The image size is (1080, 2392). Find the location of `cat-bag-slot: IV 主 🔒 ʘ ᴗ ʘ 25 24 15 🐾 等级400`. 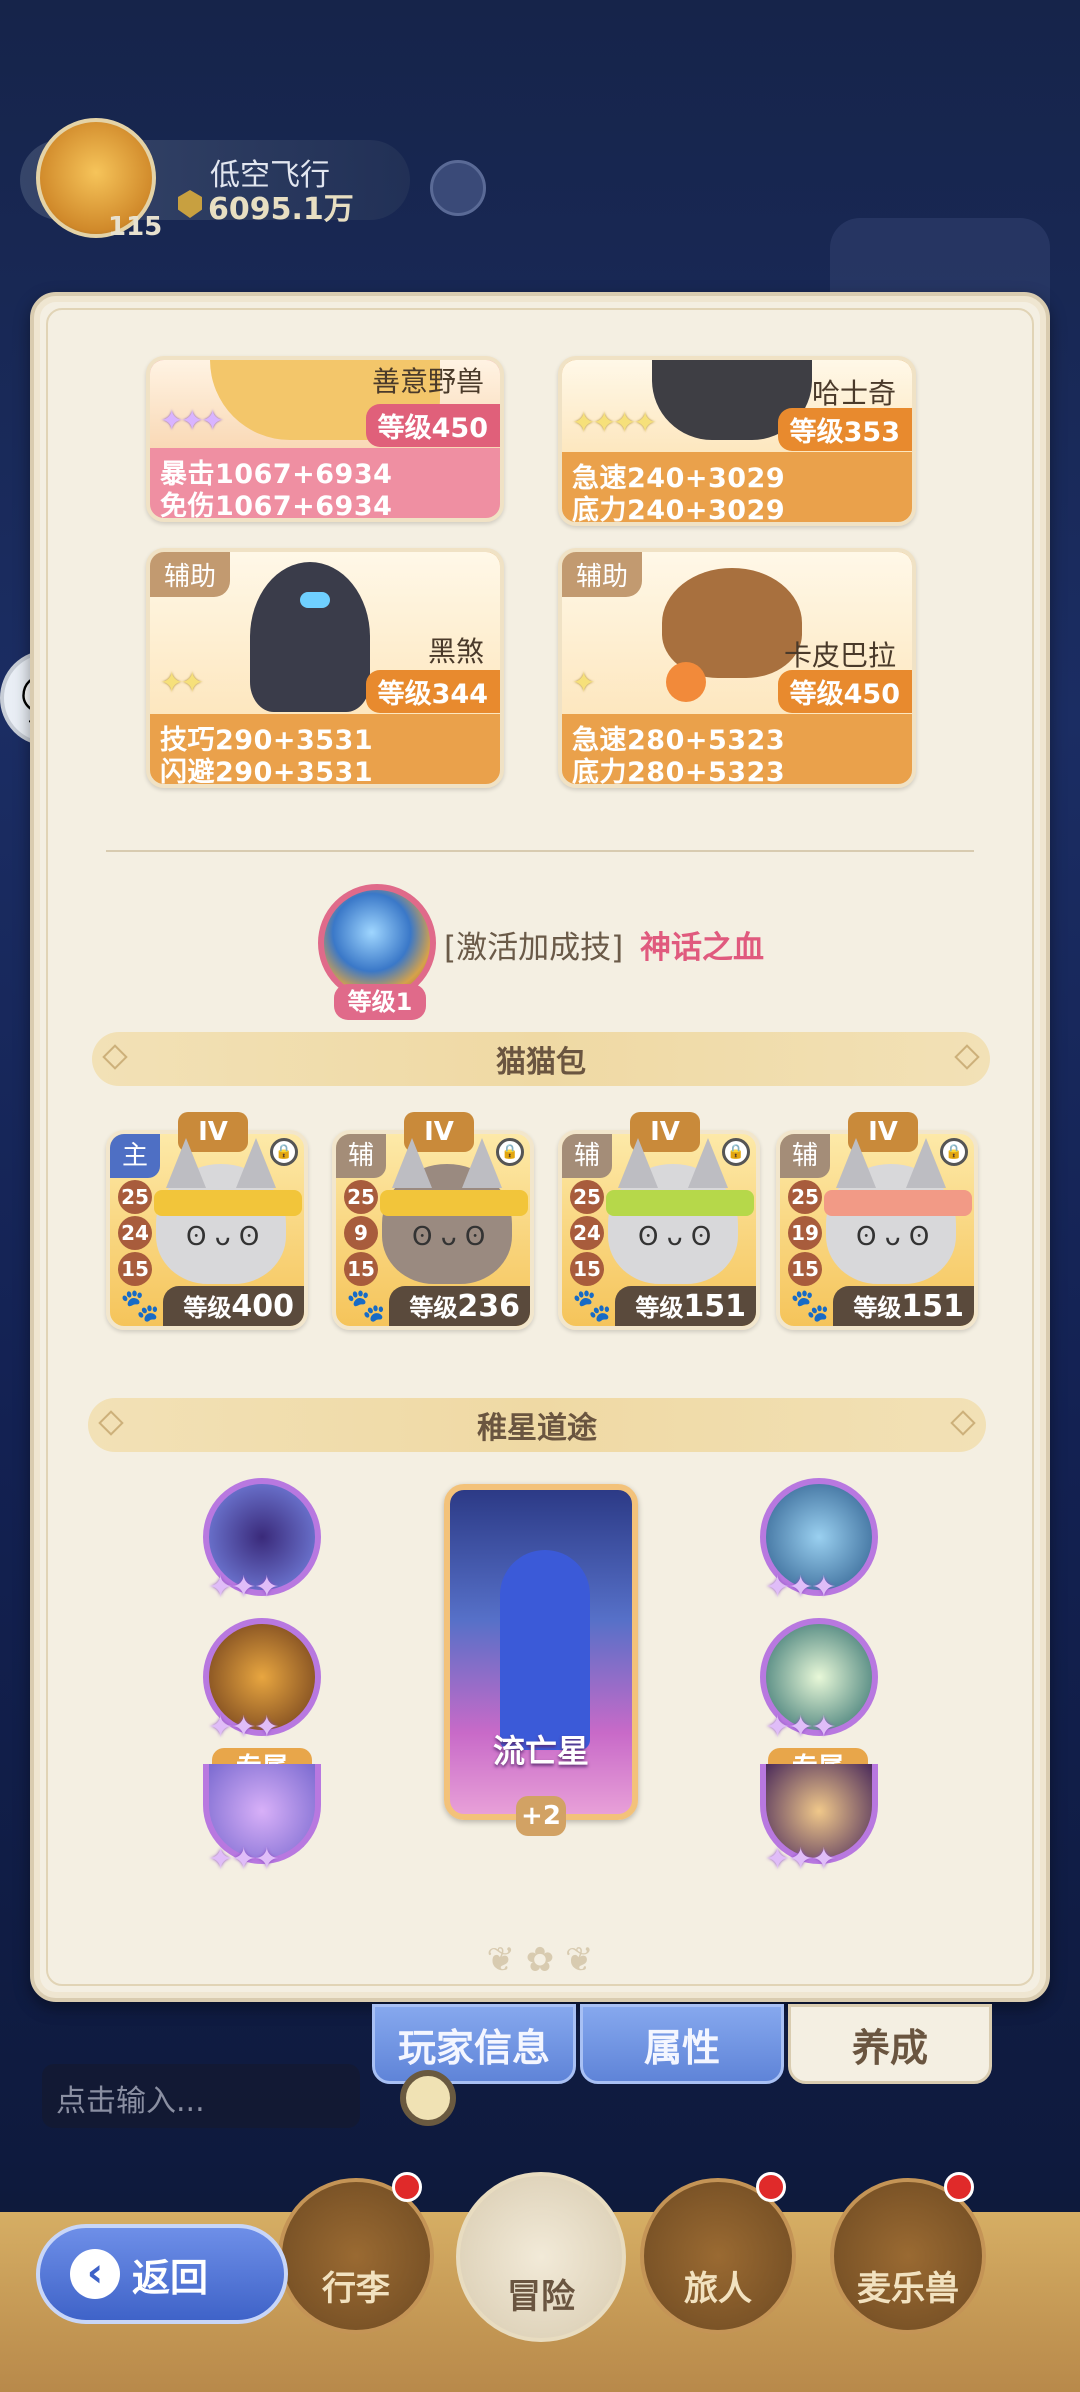

cat-bag-slot: IV 主 🔒 ʘ ᴗ ʘ 25 24 15 🐾 等级400 is located at coordinates (207, 1221).